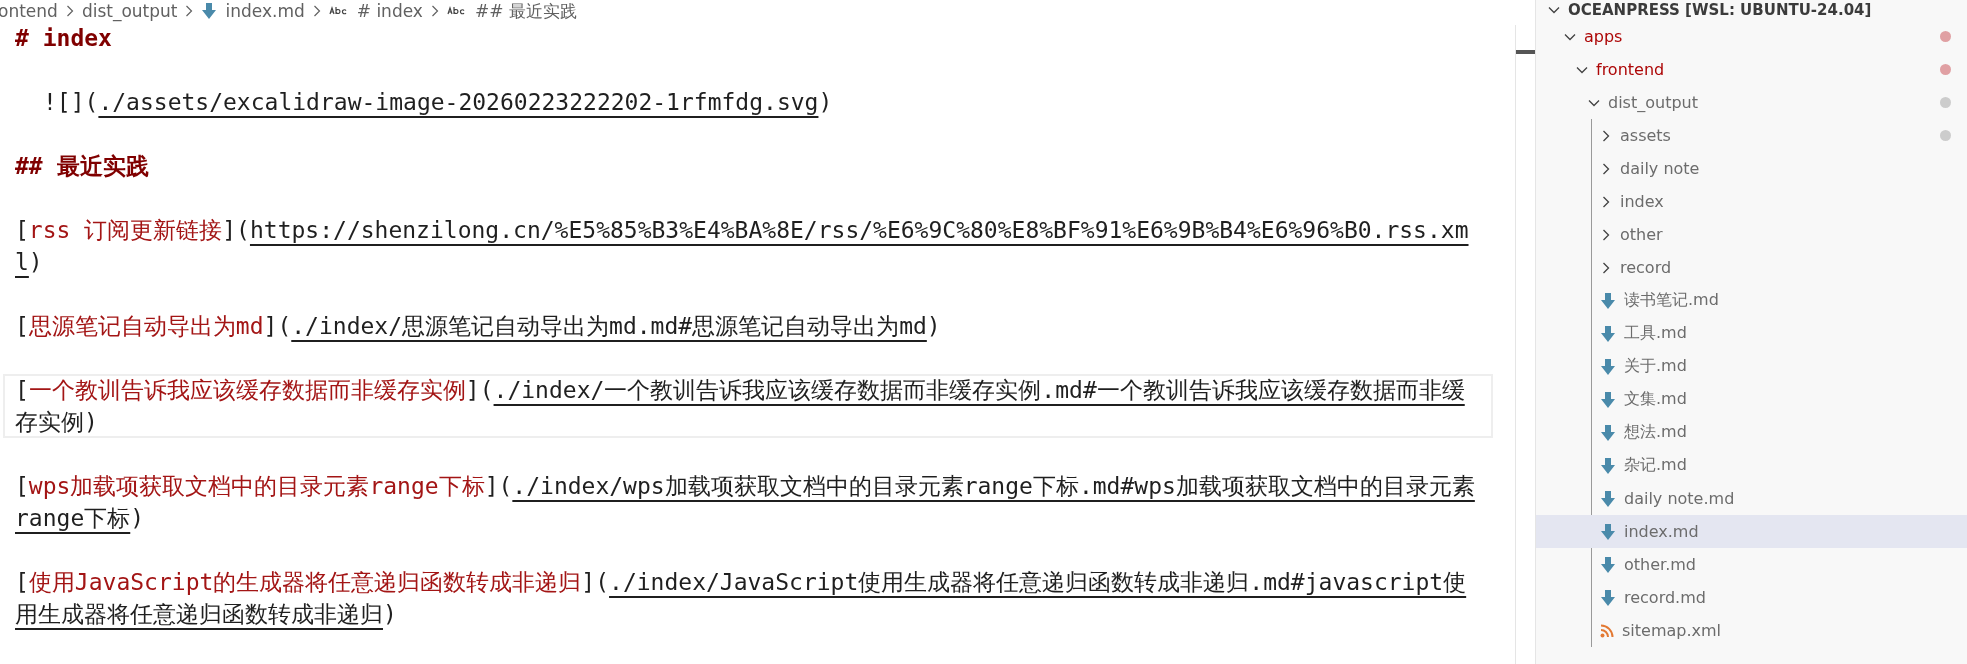 The image size is (1967, 664). Describe the element at coordinates (1751, 432) in the screenshot. I see `file-item: 想法.md` at that location.